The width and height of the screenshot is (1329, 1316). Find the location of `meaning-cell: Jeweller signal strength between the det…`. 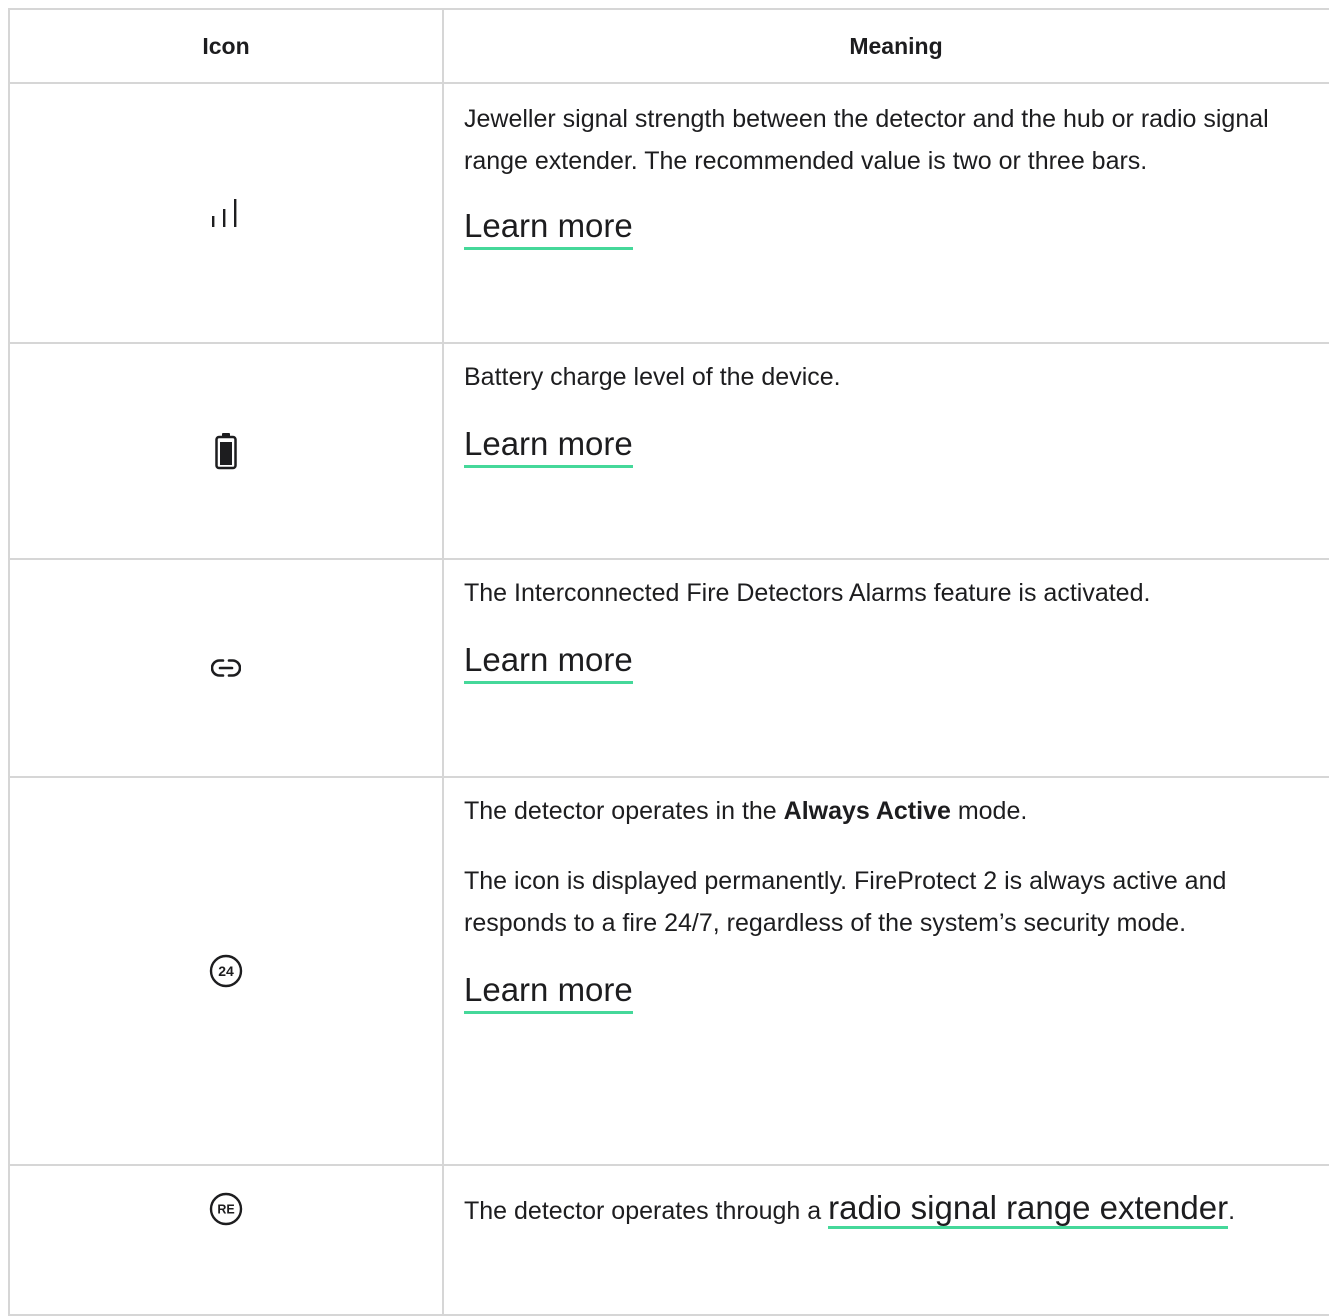

meaning-cell: Jeweller signal strength between the det… is located at coordinates (885, 213).